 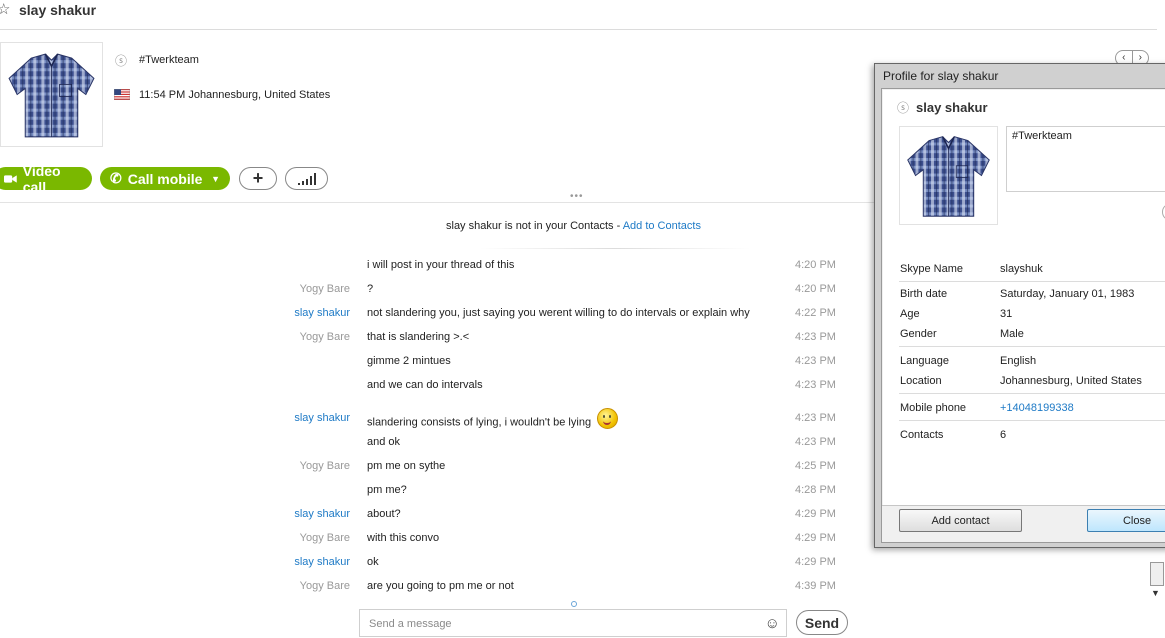 I want to click on scrollbar: ▼, so click(x=1156, y=579).